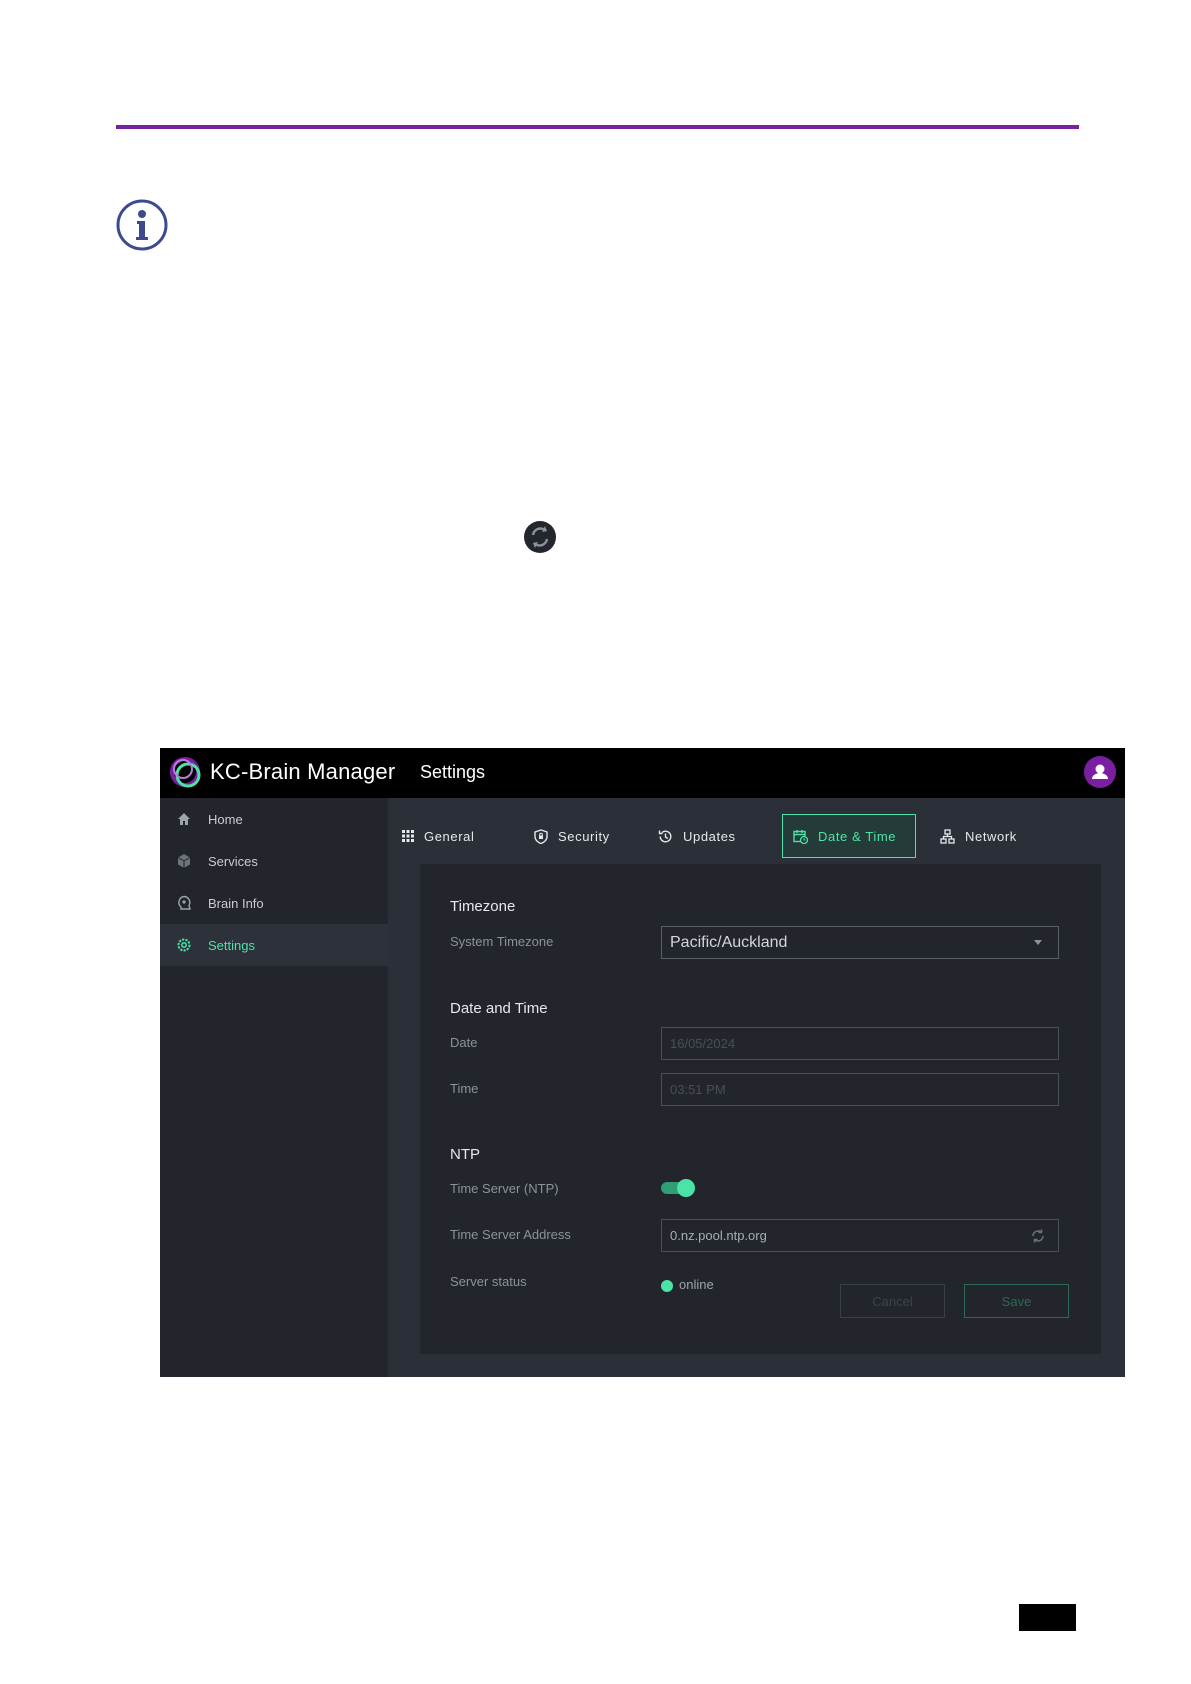  I want to click on tab-general: General, so click(438, 836).